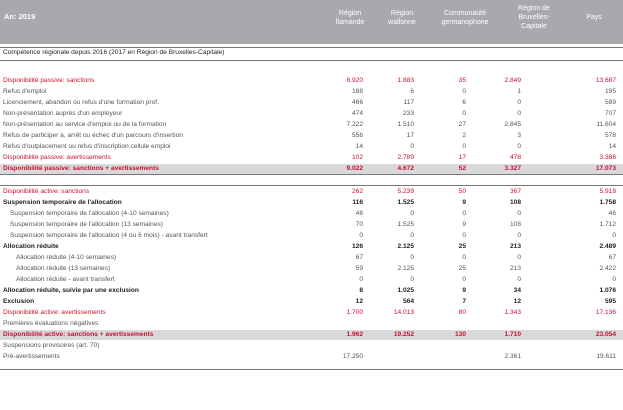  What do you see at coordinates (405, 168) in the screenshot?
I see `row-value: 4.672` at bounding box center [405, 168].